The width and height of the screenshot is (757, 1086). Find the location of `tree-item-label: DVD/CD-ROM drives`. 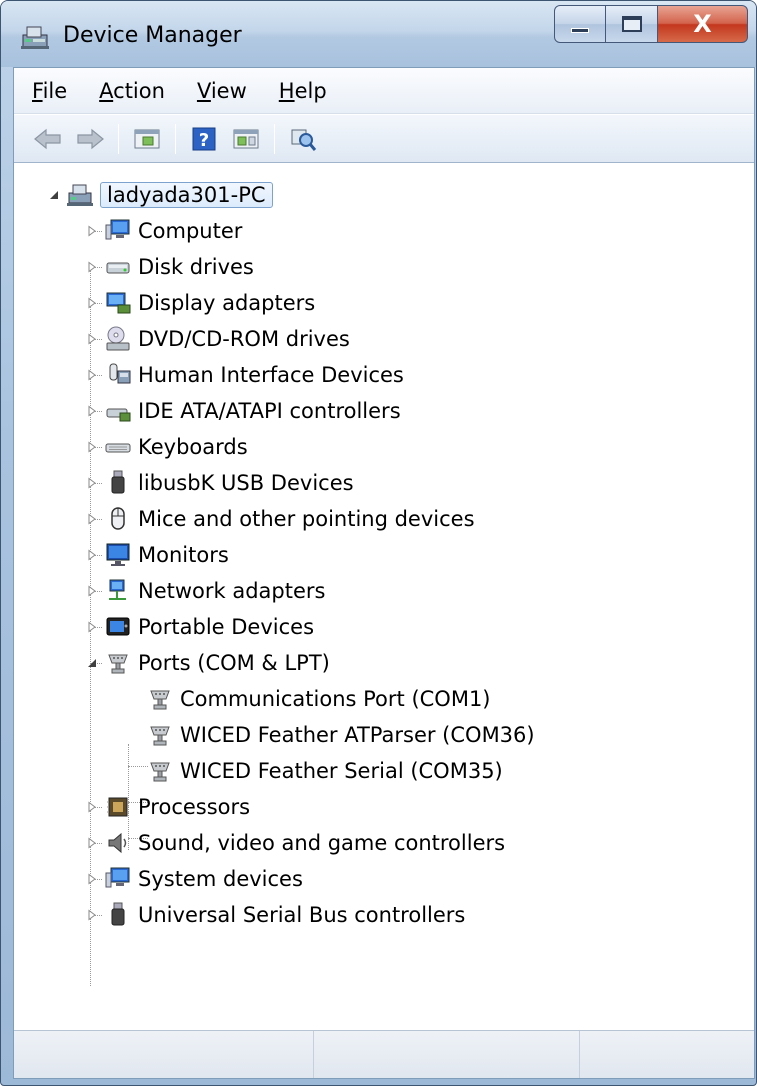

tree-item-label: DVD/CD-ROM drives is located at coordinates (244, 339).